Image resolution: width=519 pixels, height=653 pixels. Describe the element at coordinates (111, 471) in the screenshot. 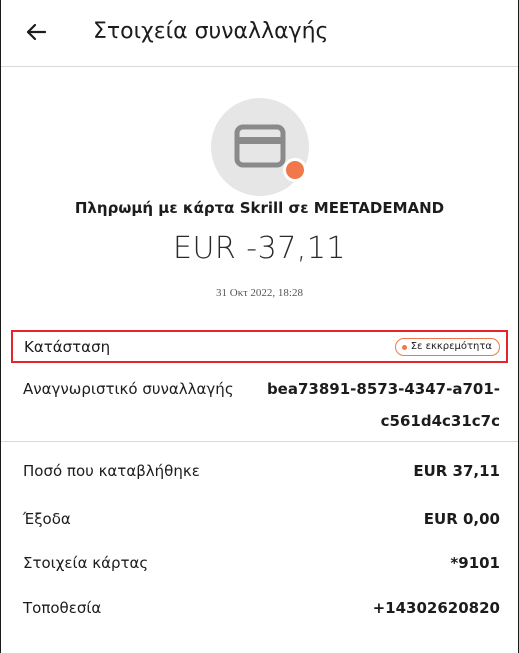

I see `detail-label: Ποσό που καταβλήθηκε` at that location.